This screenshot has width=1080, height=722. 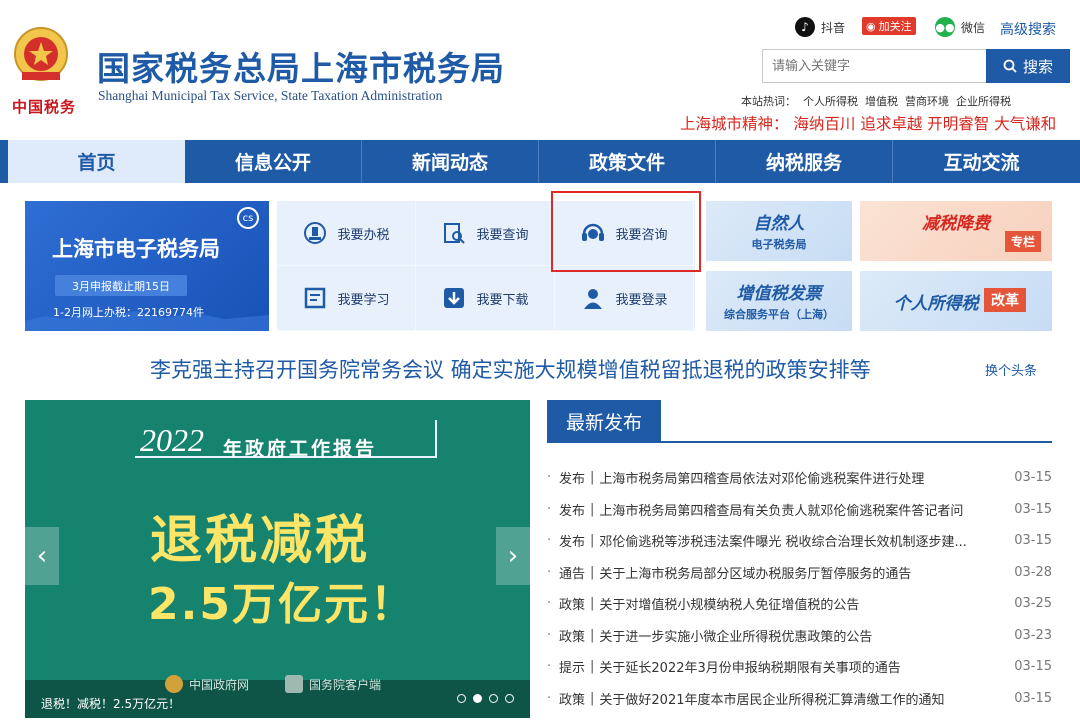 What do you see at coordinates (874, 66) in the screenshot?
I see `search-input` at bounding box center [874, 66].